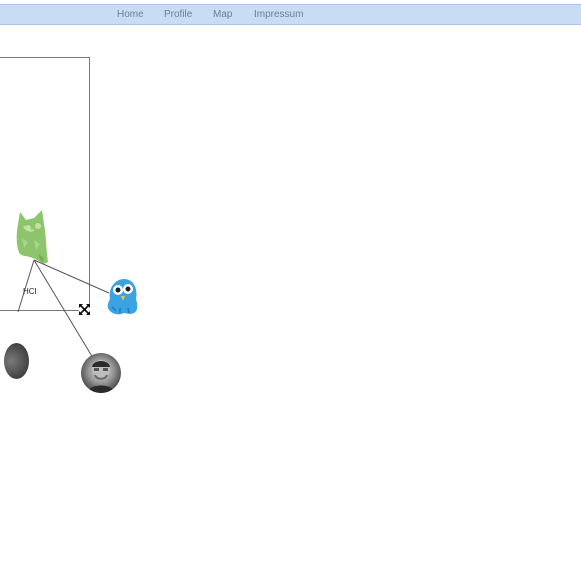  I want to click on person-avatar, so click(101, 373).